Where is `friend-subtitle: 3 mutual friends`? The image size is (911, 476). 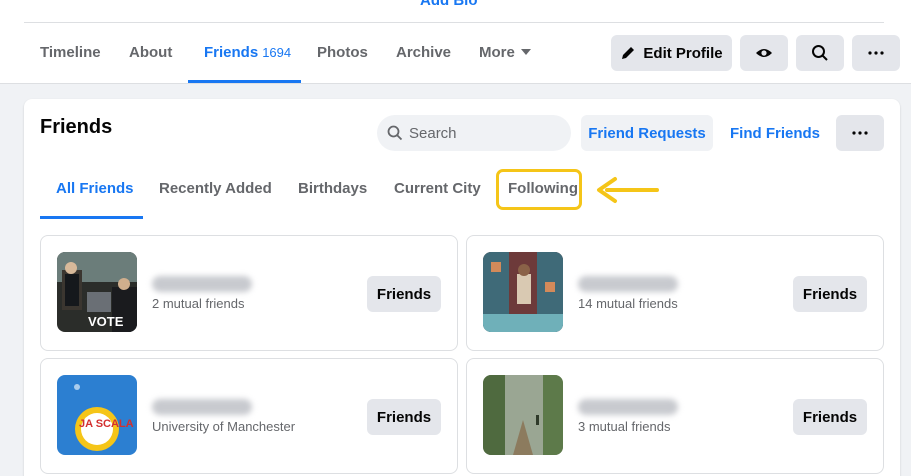 friend-subtitle: 3 mutual friends is located at coordinates (624, 426).